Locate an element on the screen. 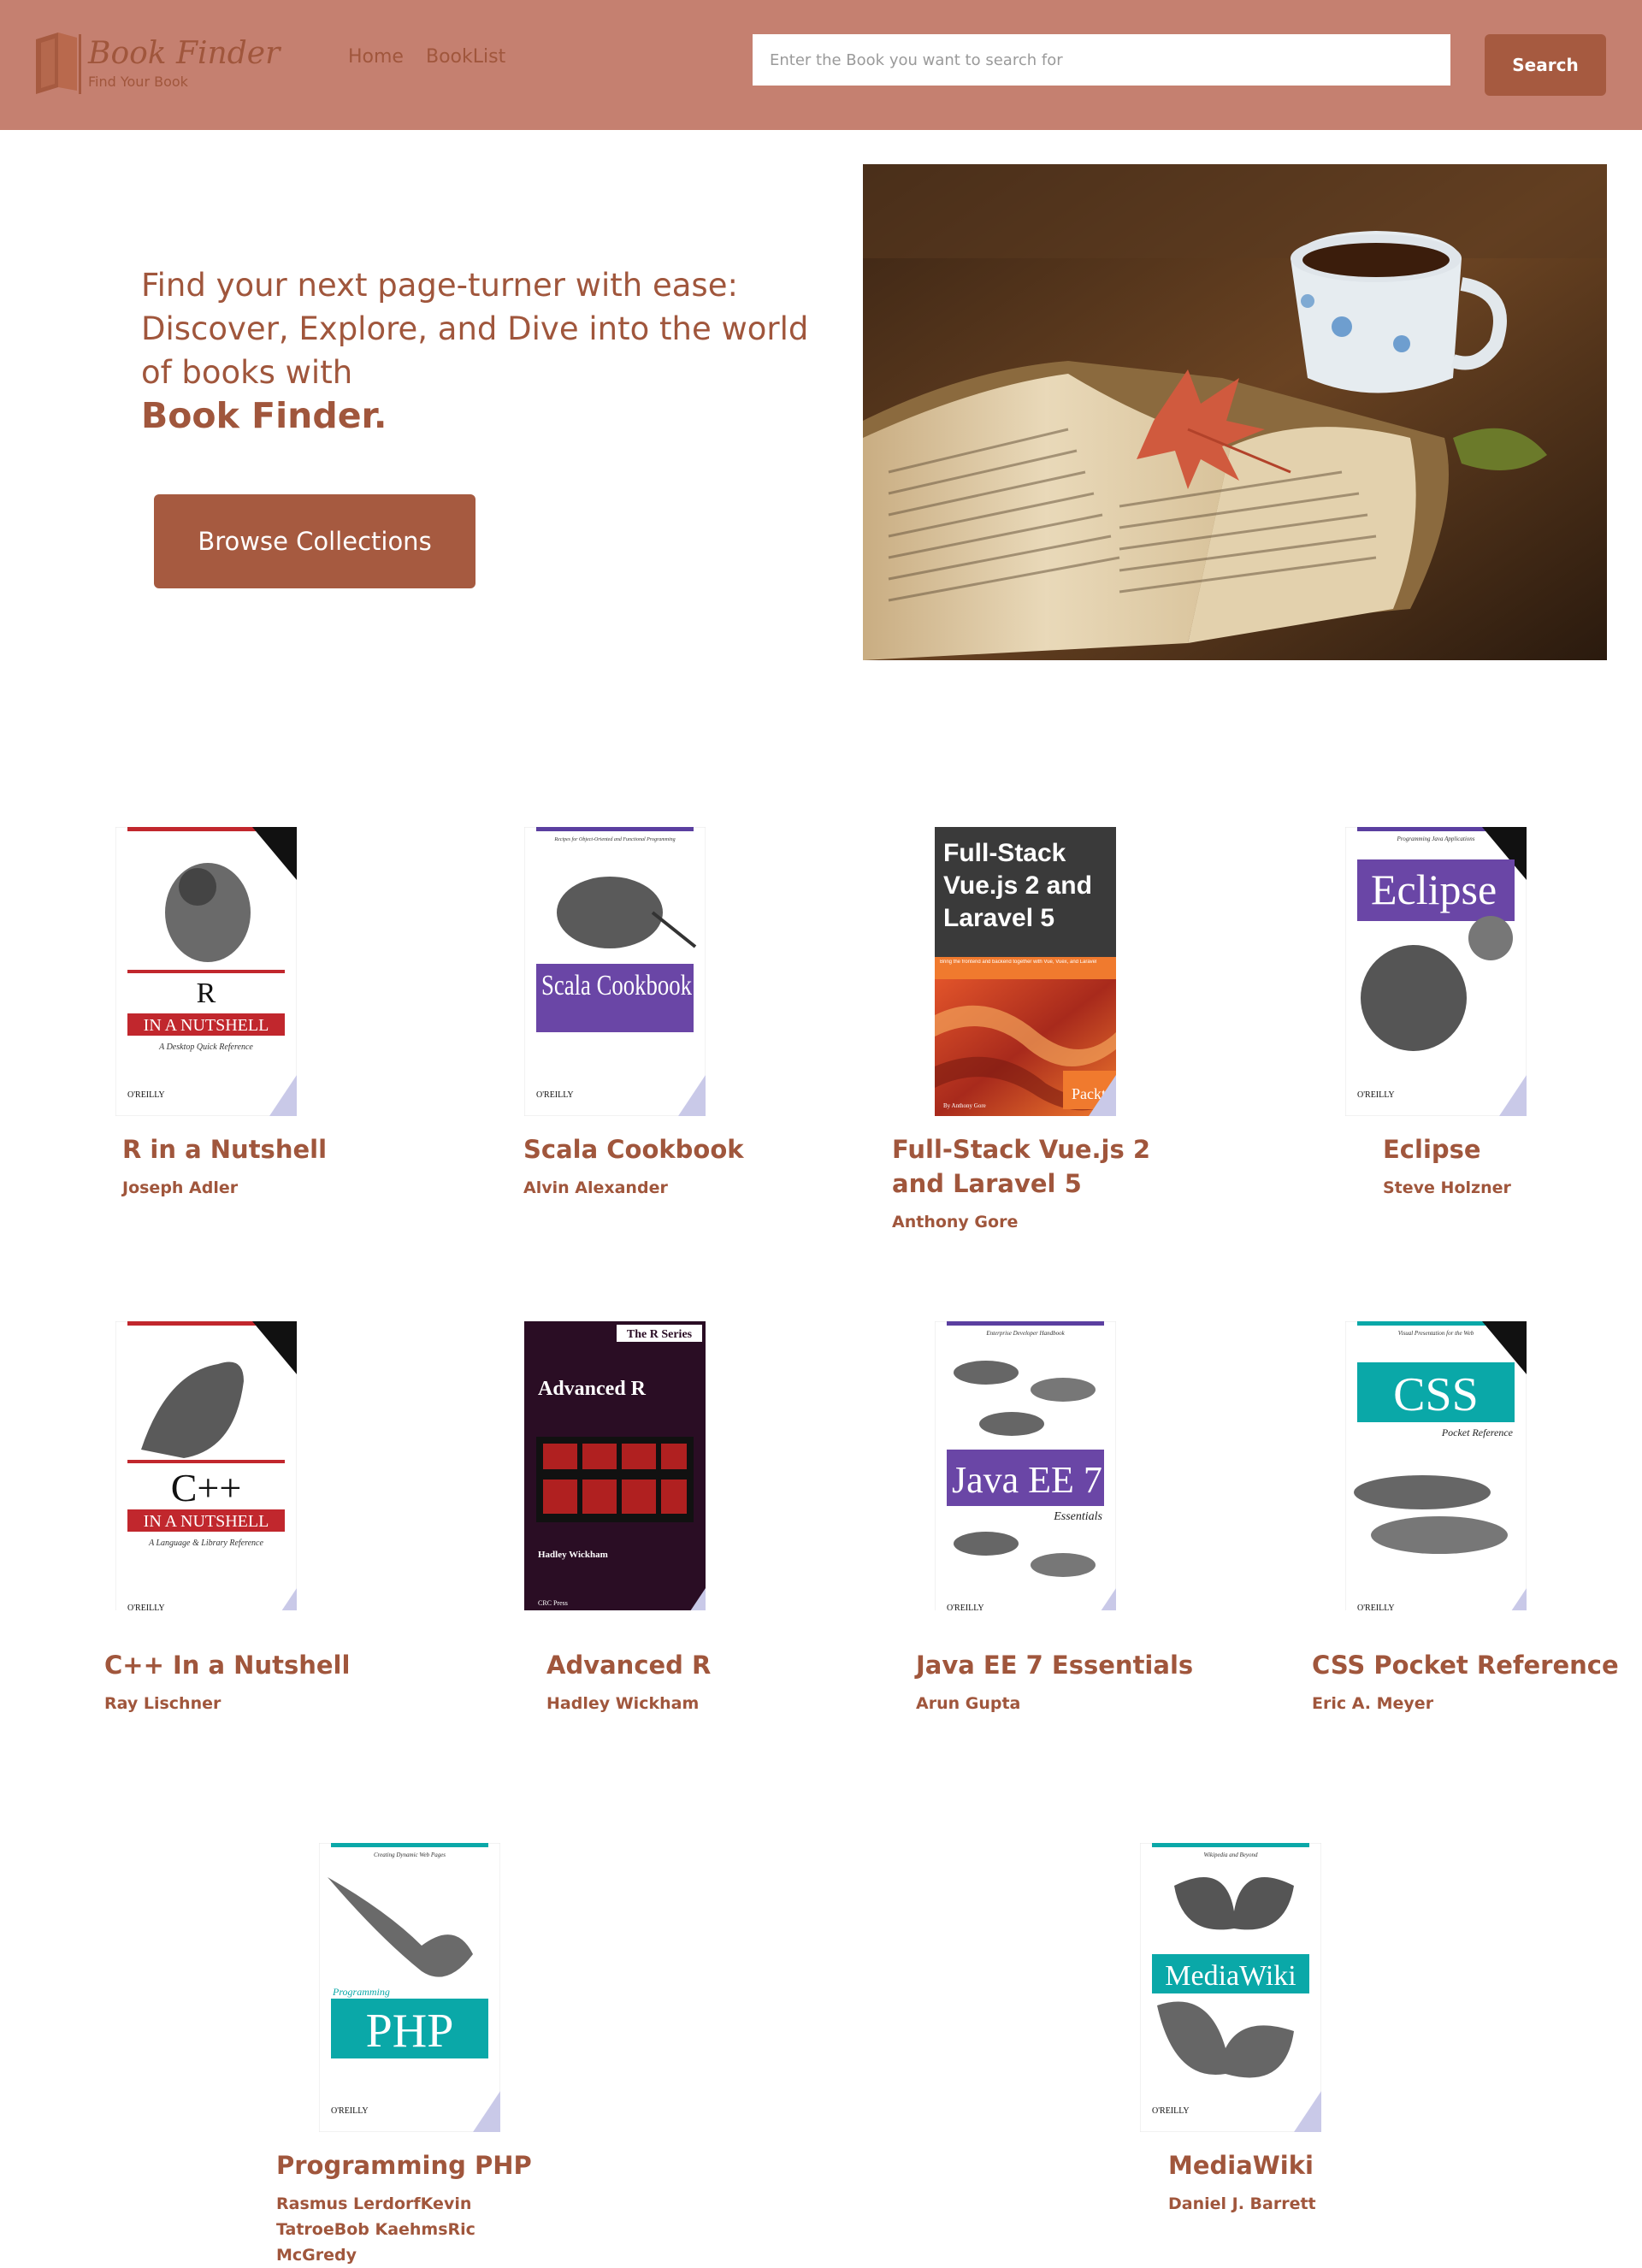 Image resolution: width=1642 pixels, height=2268 pixels. book-author: Alvin Alexander is located at coordinates (595, 1187).